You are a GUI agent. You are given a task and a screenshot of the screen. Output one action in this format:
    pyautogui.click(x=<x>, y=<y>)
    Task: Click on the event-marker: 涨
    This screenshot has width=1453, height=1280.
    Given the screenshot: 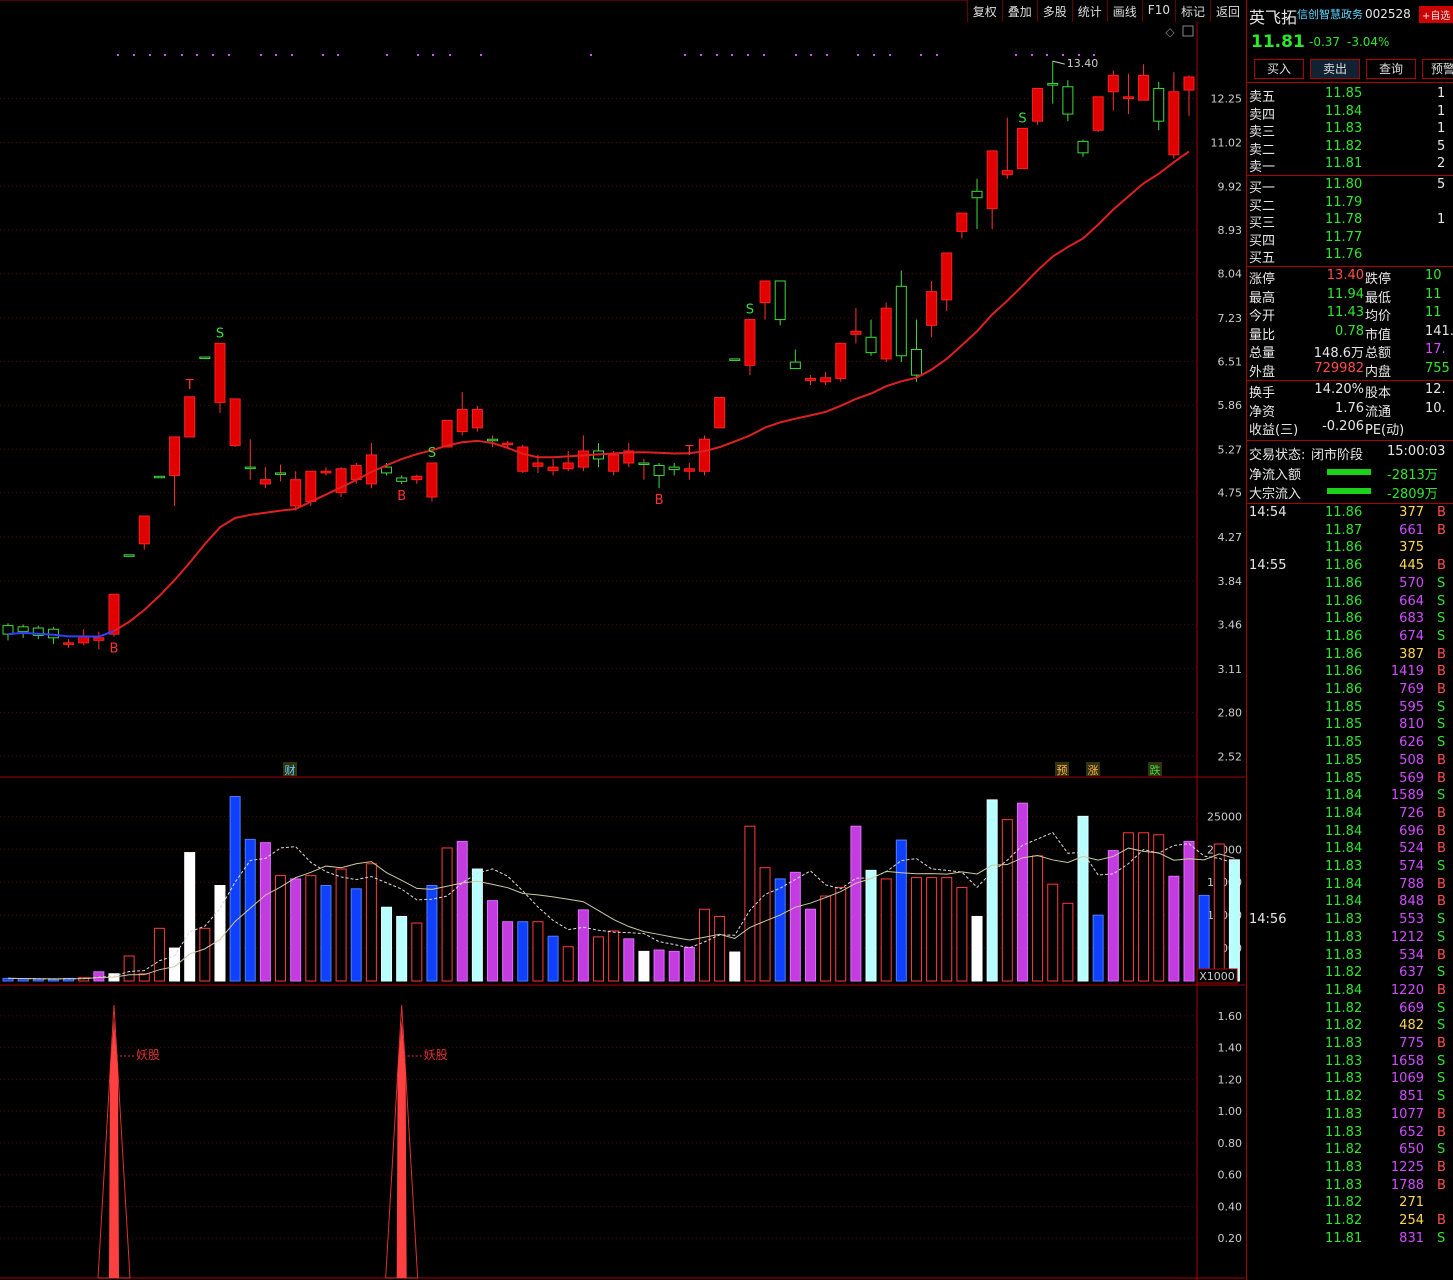 What is the action you would take?
    pyautogui.click(x=1093, y=770)
    